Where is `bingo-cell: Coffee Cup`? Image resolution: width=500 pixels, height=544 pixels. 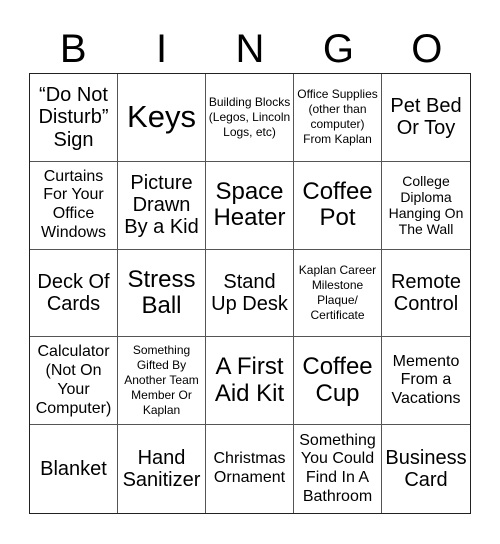
bingo-cell: Coffee Cup is located at coordinates (338, 381).